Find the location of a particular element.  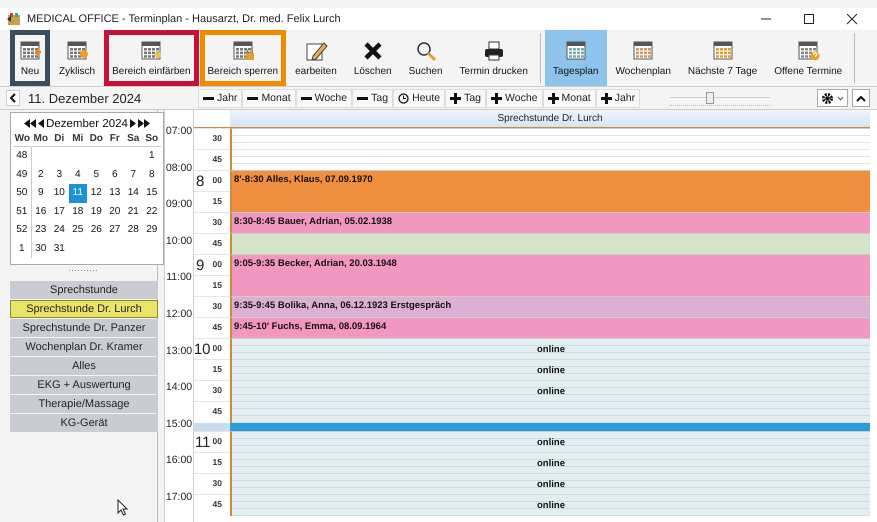

calendar-day: 3 is located at coordinates (59, 175).